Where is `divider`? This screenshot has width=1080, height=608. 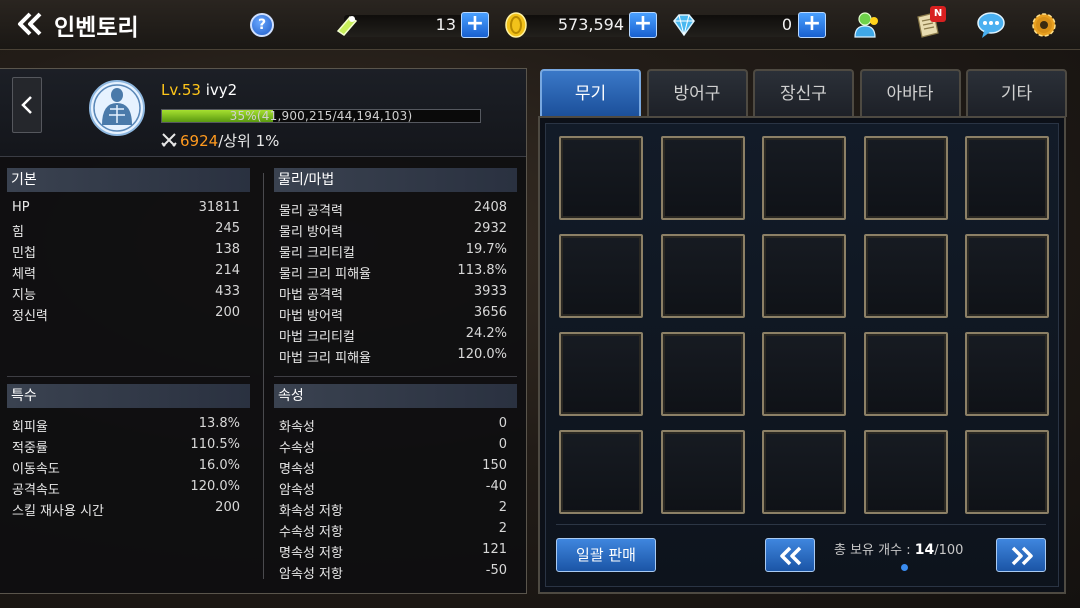 divider is located at coordinates (801, 524).